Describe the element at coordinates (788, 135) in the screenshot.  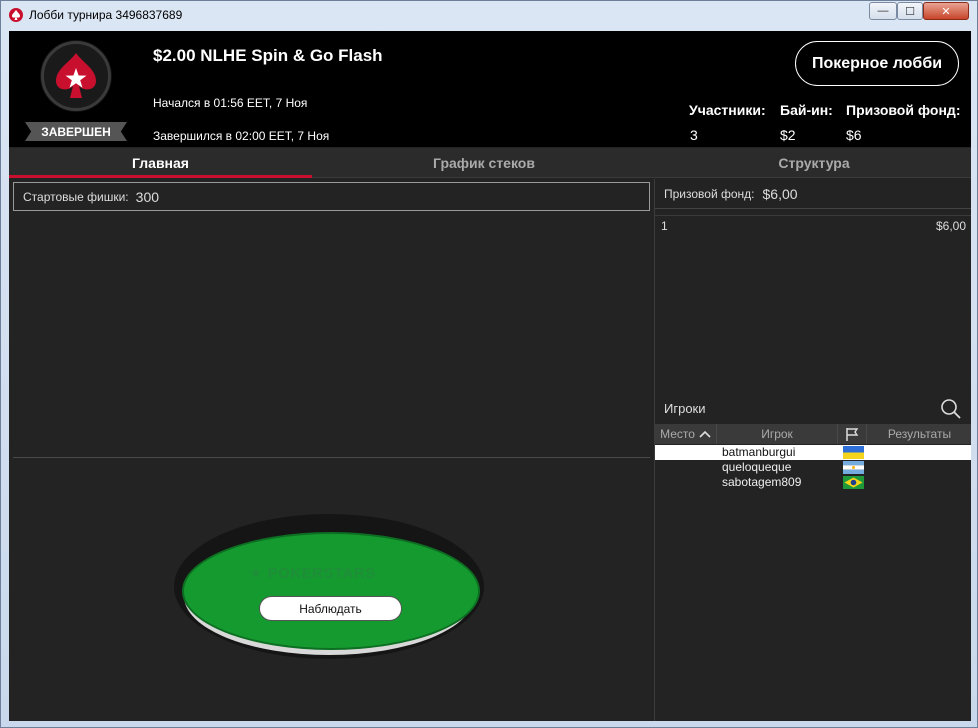
I see `buyin-value: $2` at that location.